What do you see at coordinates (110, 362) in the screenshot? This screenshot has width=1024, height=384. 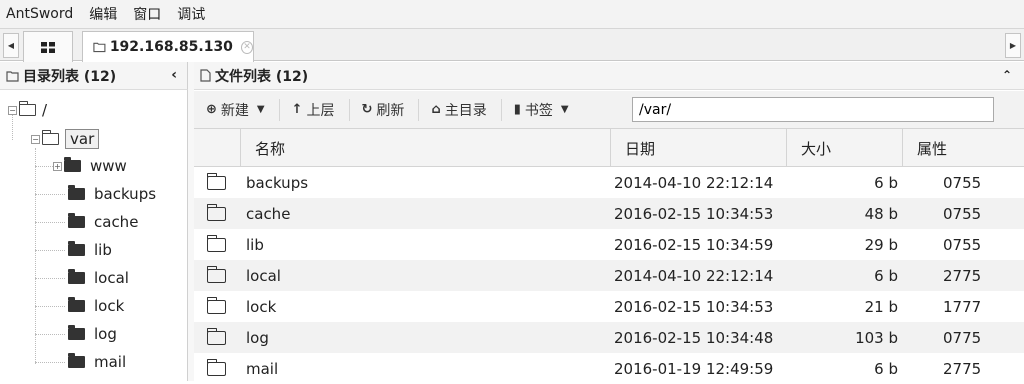 I see `tree-node-label: mail` at bounding box center [110, 362].